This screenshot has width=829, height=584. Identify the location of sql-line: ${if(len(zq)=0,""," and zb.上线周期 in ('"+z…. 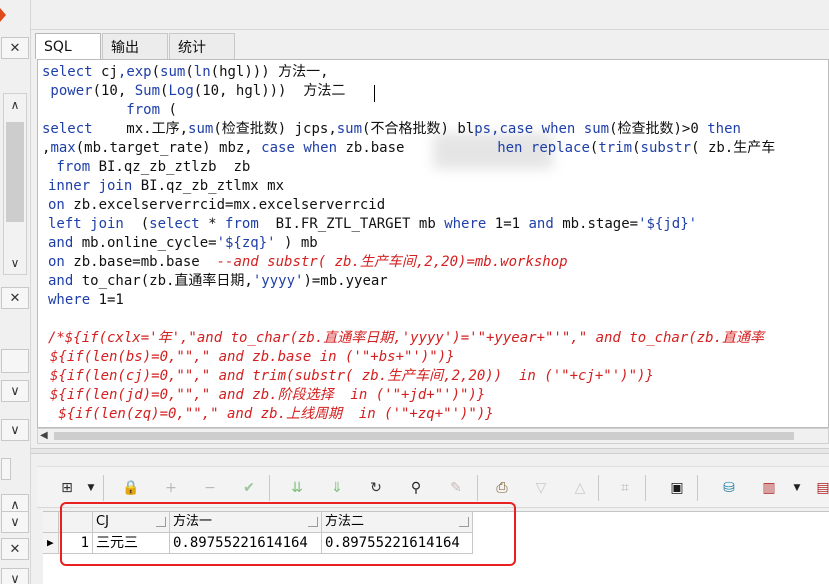
(271, 414).